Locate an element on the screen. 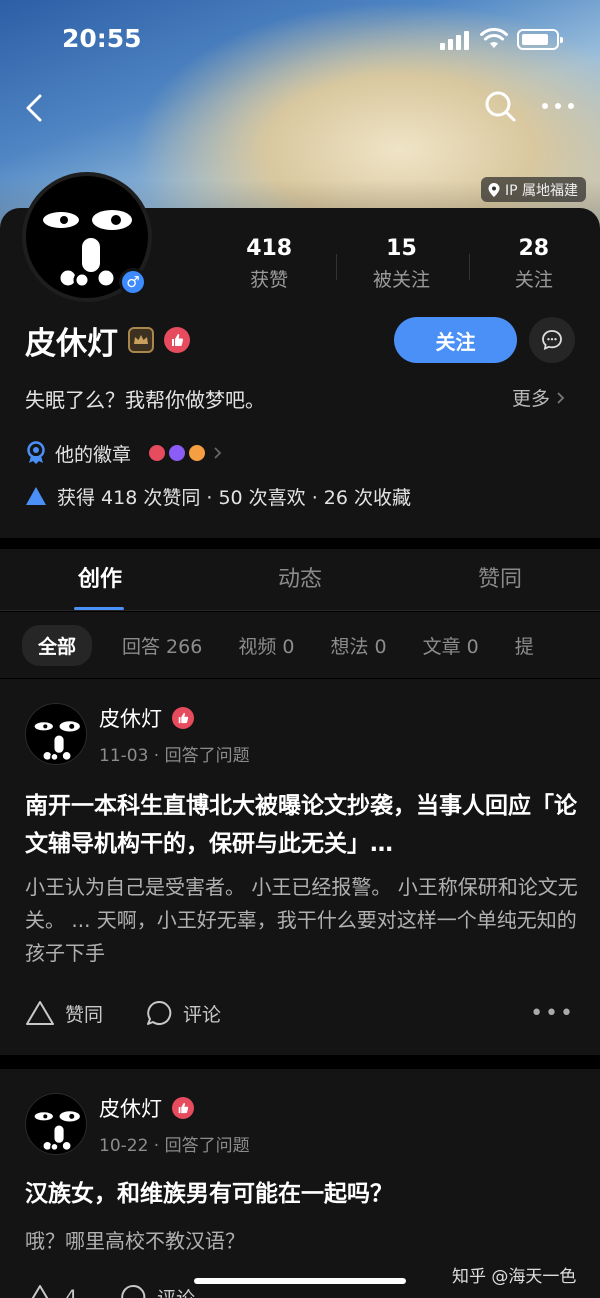  badge-list is located at coordinates (177, 453).